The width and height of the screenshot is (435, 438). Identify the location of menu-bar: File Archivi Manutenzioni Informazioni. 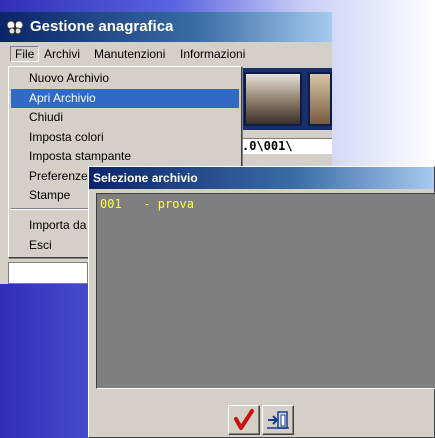
(166, 54).